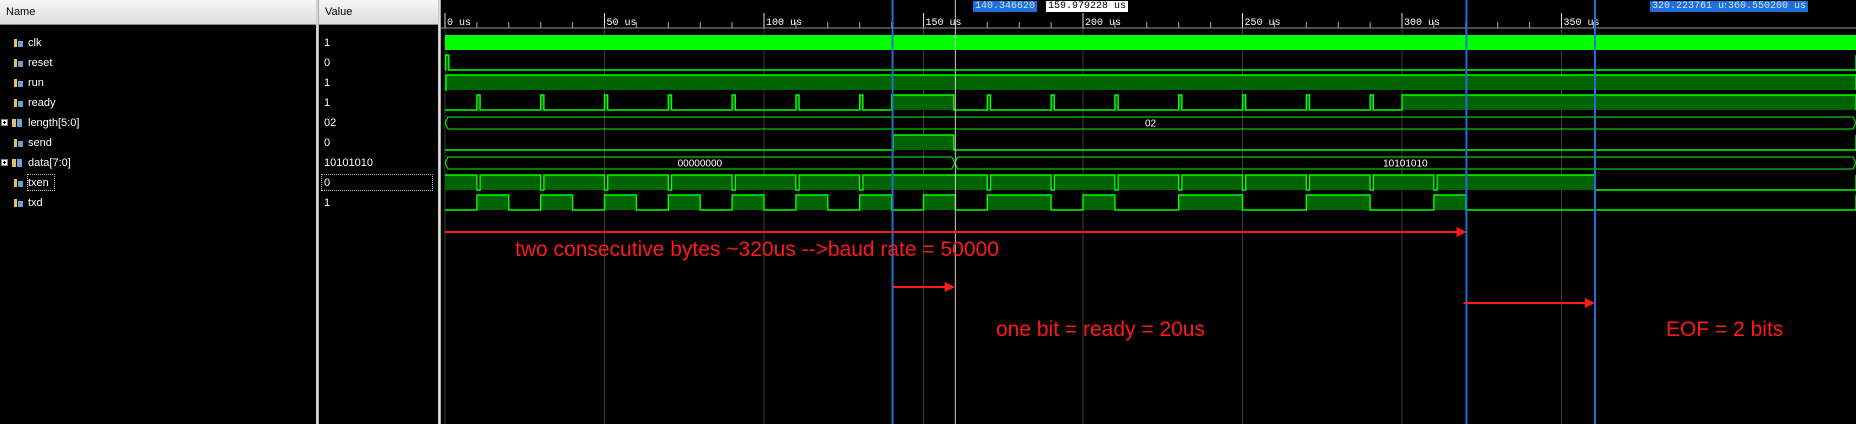 This screenshot has width=1856, height=424. I want to click on cursor-2-time: 320.223761 us, so click(1691, 6).